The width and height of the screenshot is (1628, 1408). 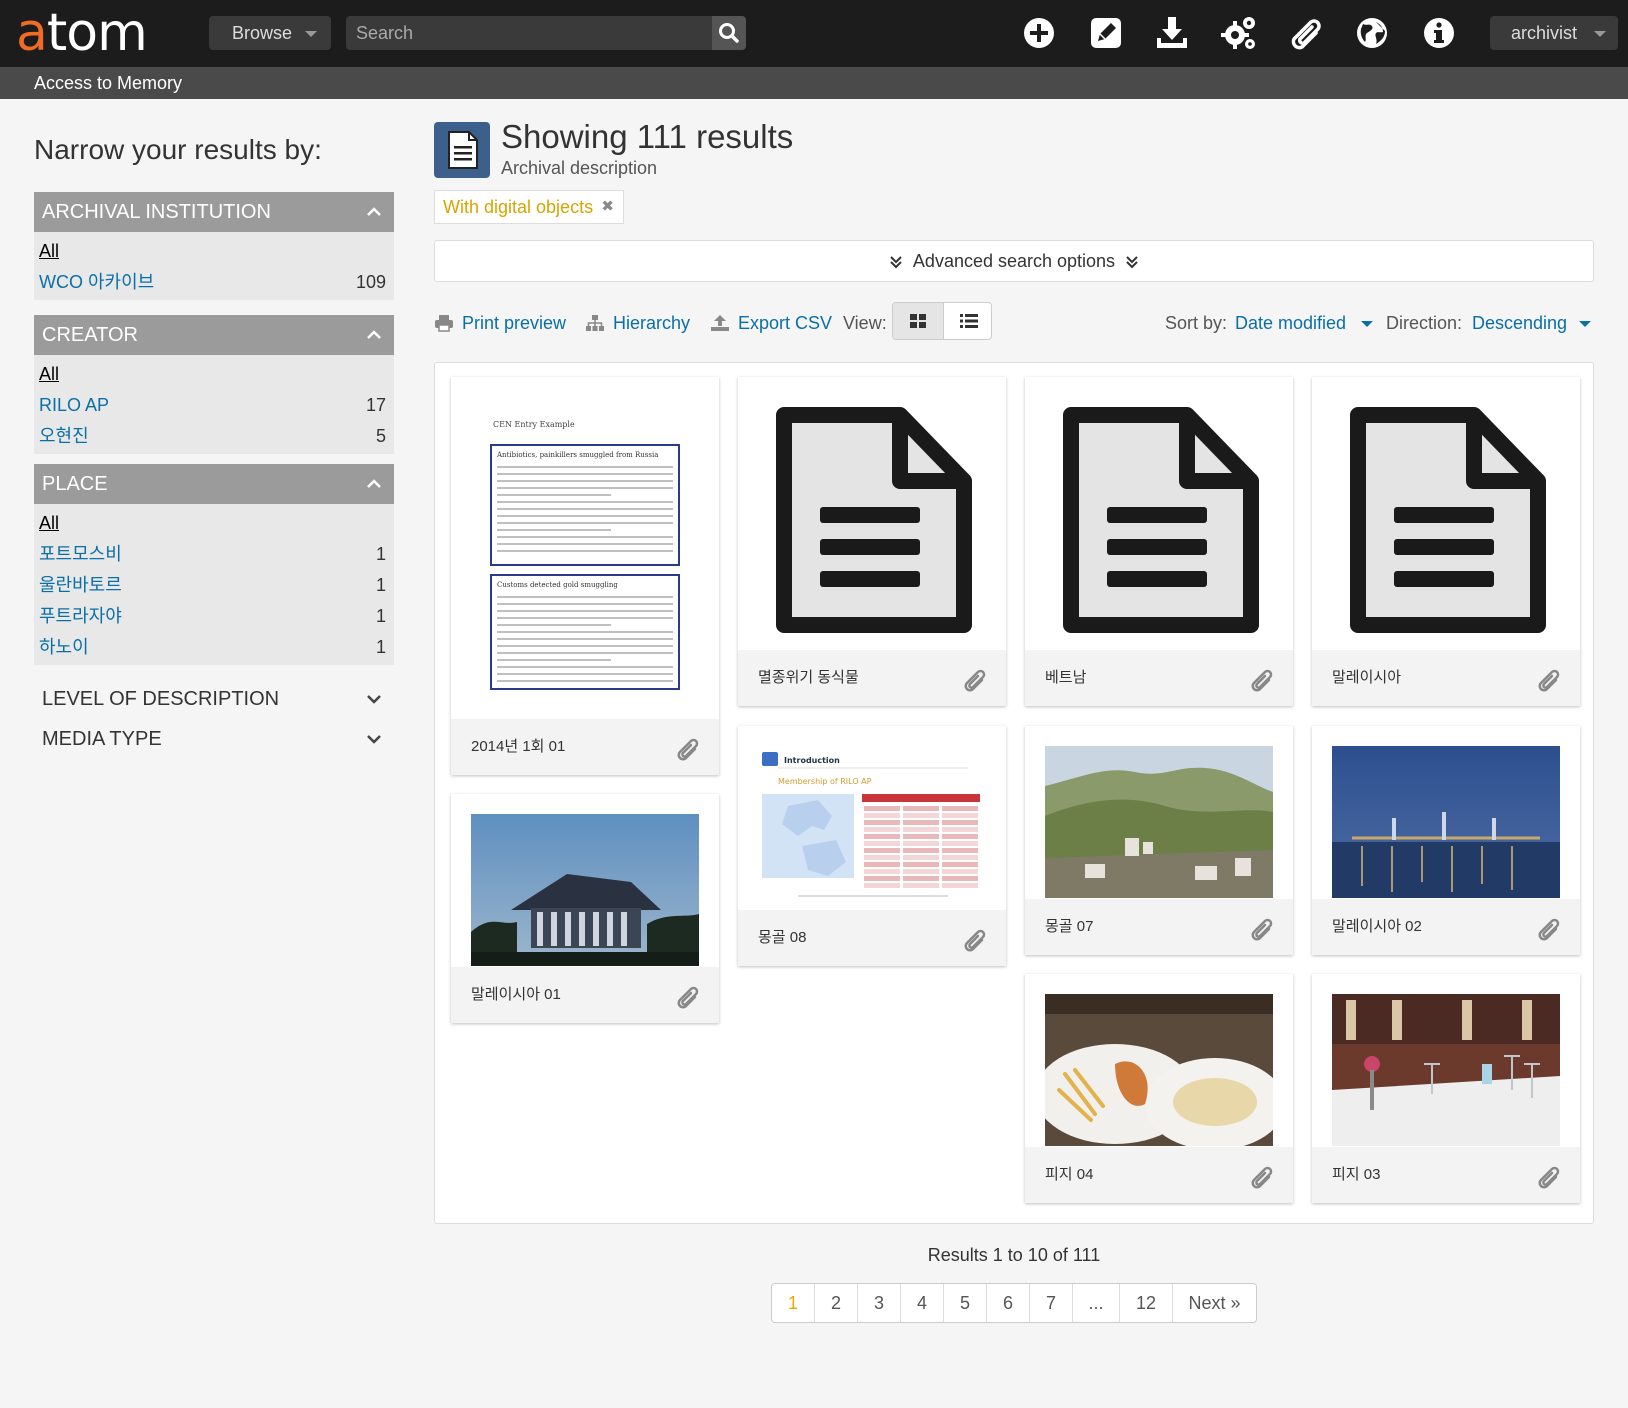 What do you see at coordinates (529, 33) in the screenshot?
I see `search-input` at bounding box center [529, 33].